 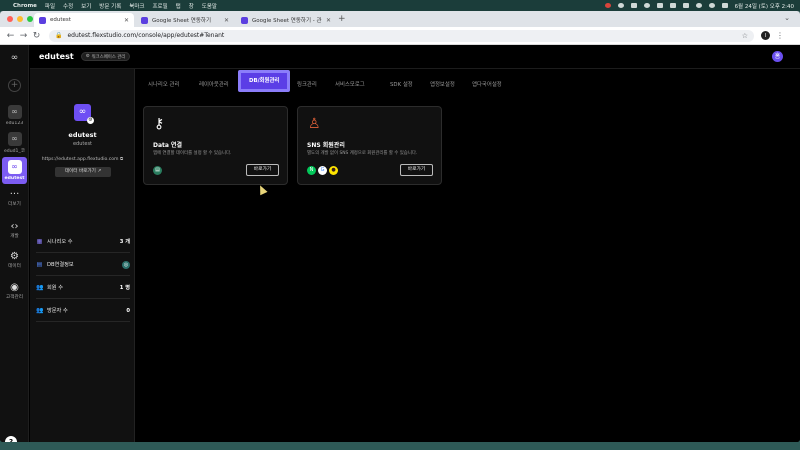 I want to click on sns-member-go-button: 바로가기, so click(x=416, y=170).